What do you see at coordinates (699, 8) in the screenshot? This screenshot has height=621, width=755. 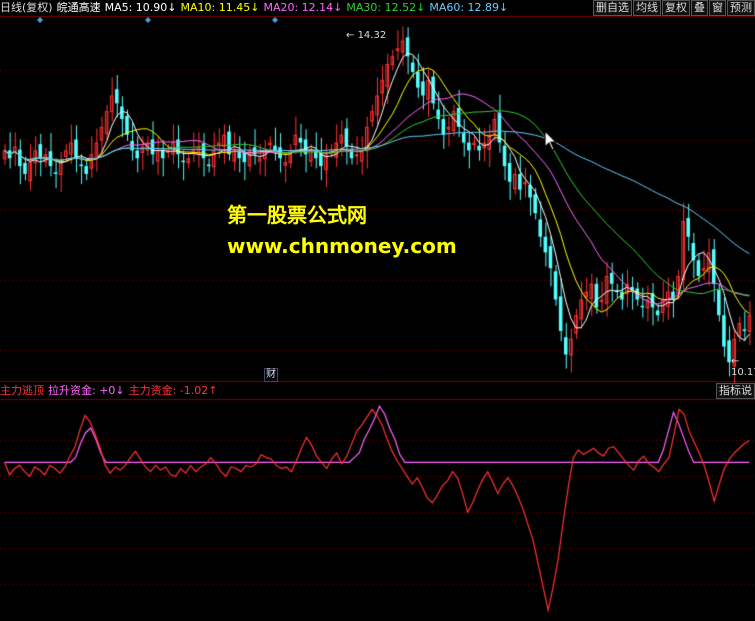 I see `overlay-button: 叠` at bounding box center [699, 8].